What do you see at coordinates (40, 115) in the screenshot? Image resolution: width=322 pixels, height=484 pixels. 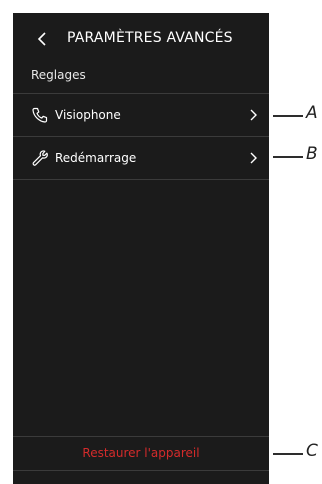 I see `phone-icon` at bounding box center [40, 115].